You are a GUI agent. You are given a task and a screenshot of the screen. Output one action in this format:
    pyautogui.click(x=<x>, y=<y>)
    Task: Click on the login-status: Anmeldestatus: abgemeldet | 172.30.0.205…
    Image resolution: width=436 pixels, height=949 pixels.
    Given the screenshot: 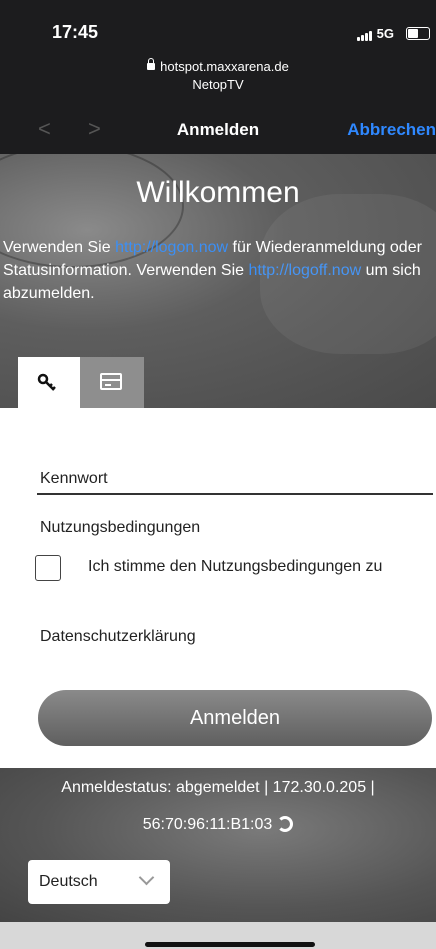 What is the action you would take?
    pyautogui.click(x=218, y=787)
    